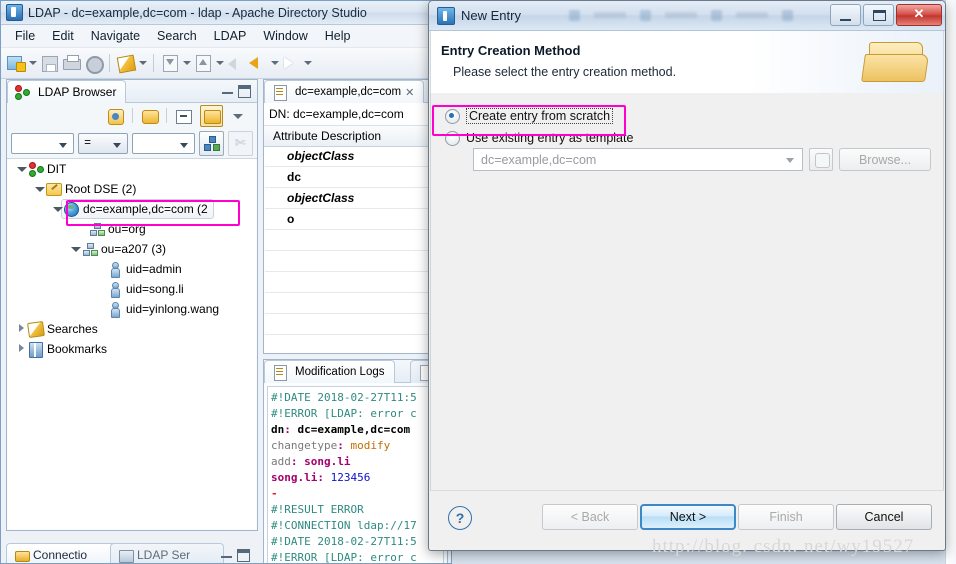 The width and height of the screenshot is (956, 564). I want to click on modification-logs-tabrow: Modification Logs, so click(355, 371).